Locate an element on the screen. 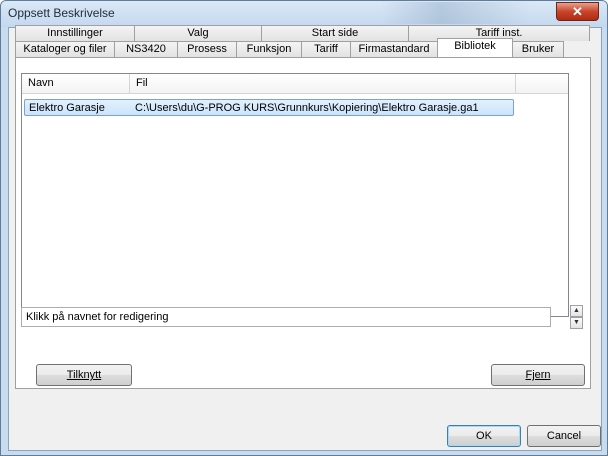 This screenshot has height=456, width=608. column-header-fil: Fil is located at coordinates (323, 84).